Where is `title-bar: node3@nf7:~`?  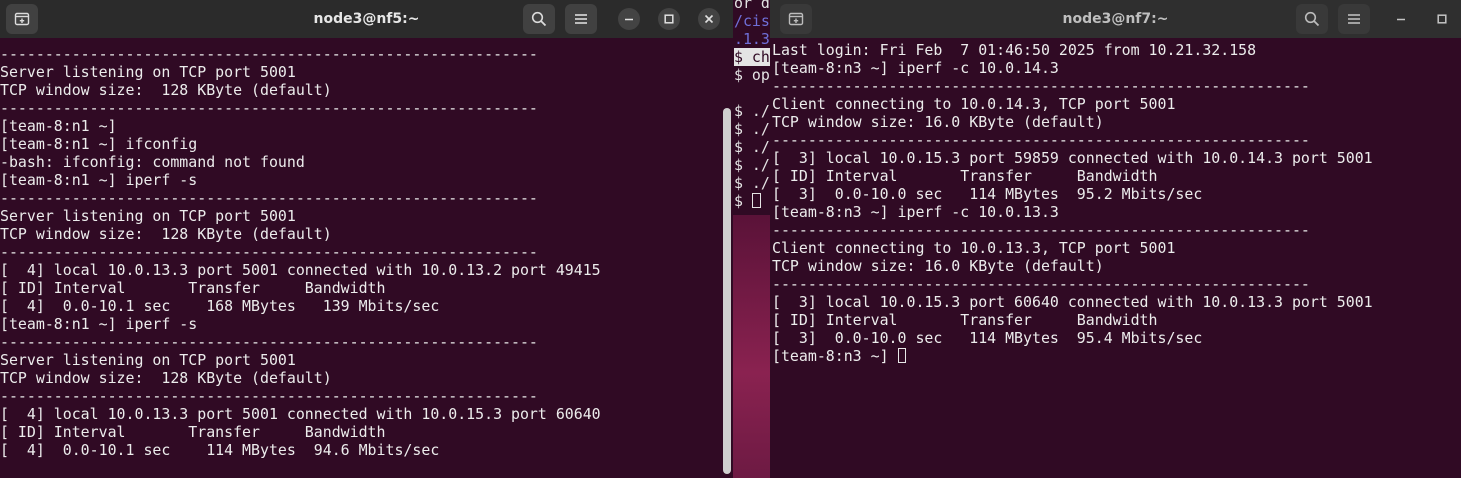 title-bar: node3@nf7:~ is located at coordinates (1115, 19).